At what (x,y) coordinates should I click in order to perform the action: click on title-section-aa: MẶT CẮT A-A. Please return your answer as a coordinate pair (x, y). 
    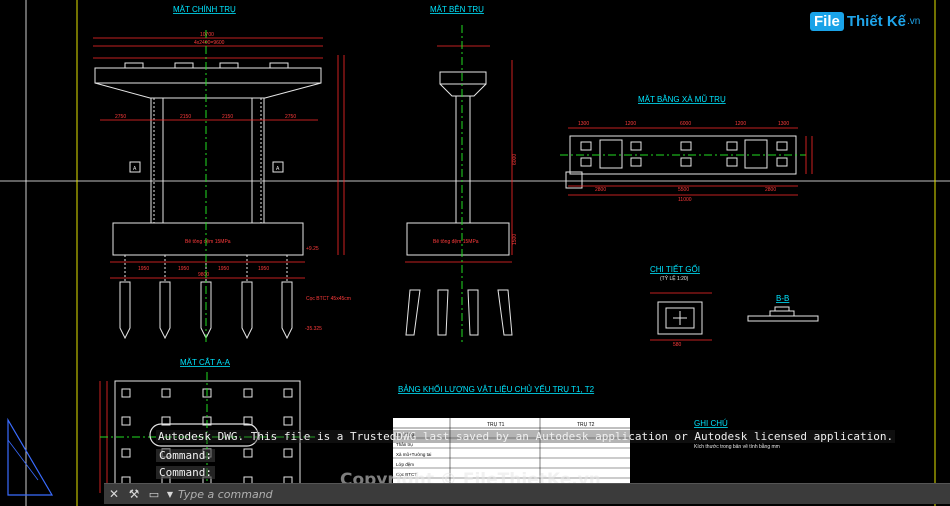
    Looking at the image, I should click on (205, 362).